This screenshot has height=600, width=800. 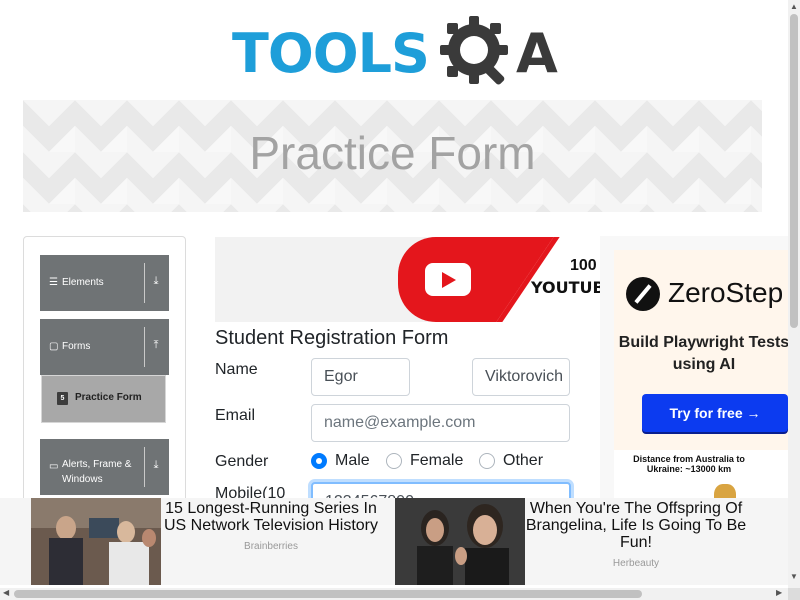 What do you see at coordinates (76, 346) in the screenshot?
I see `sidebar-group-label: Forms` at bounding box center [76, 346].